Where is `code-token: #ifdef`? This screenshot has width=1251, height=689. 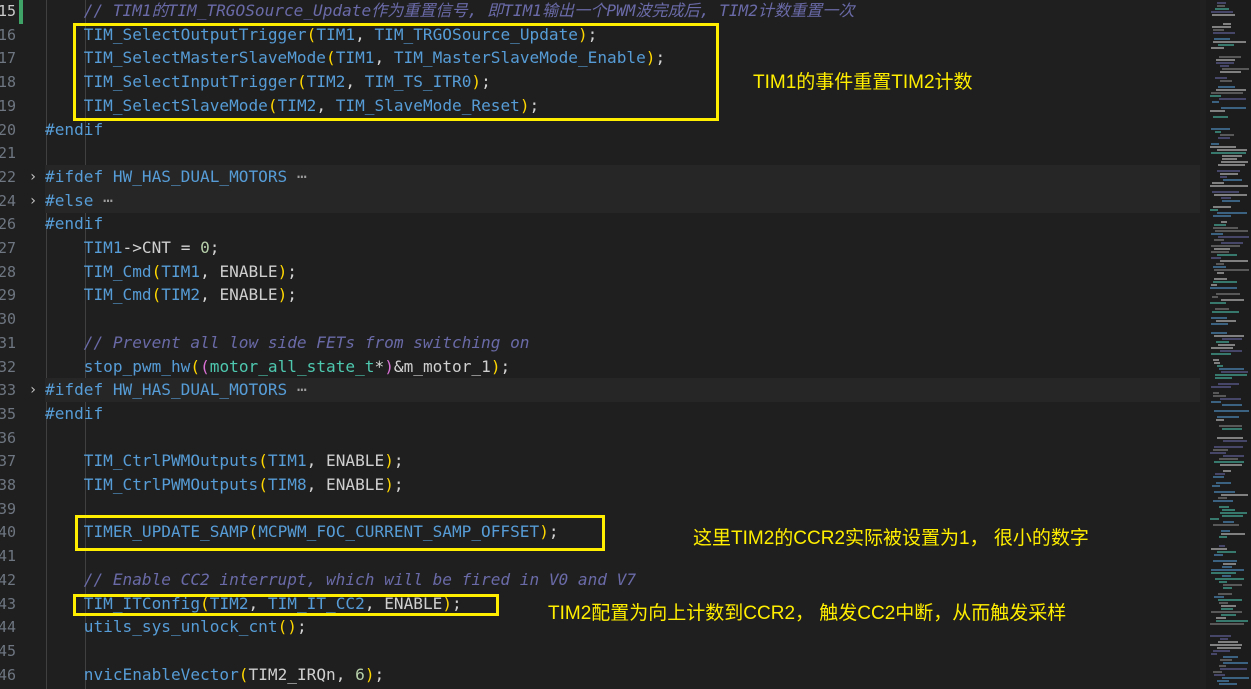 code-token: #ifdef is located at coordinates (79, 176).